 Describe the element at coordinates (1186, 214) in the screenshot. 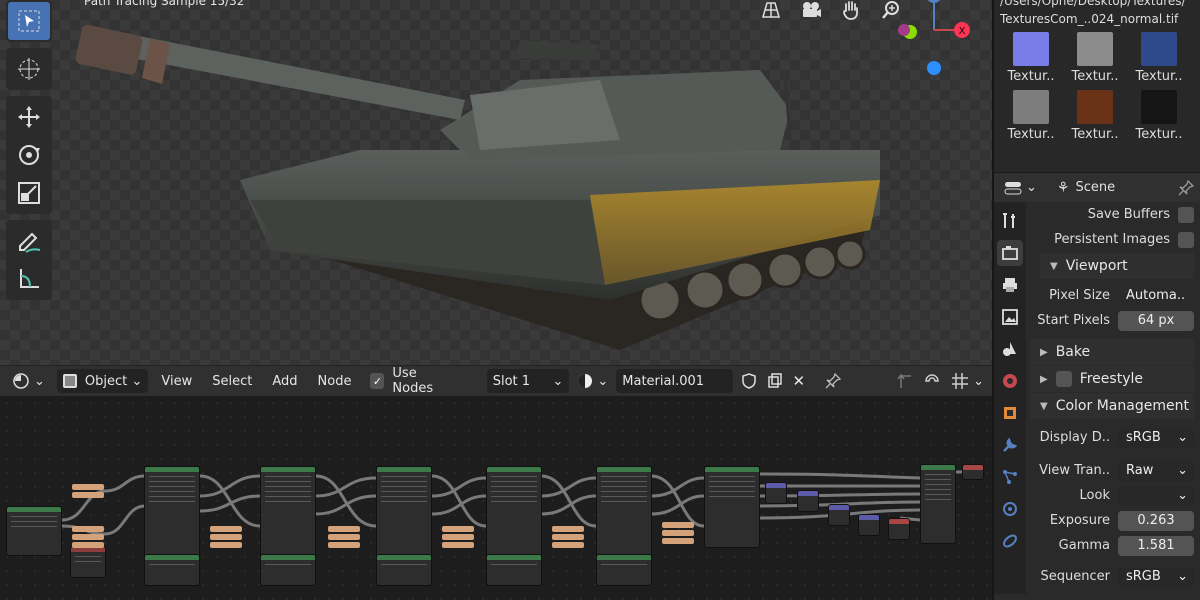

I see `save-buffers-checkbox` at that location.